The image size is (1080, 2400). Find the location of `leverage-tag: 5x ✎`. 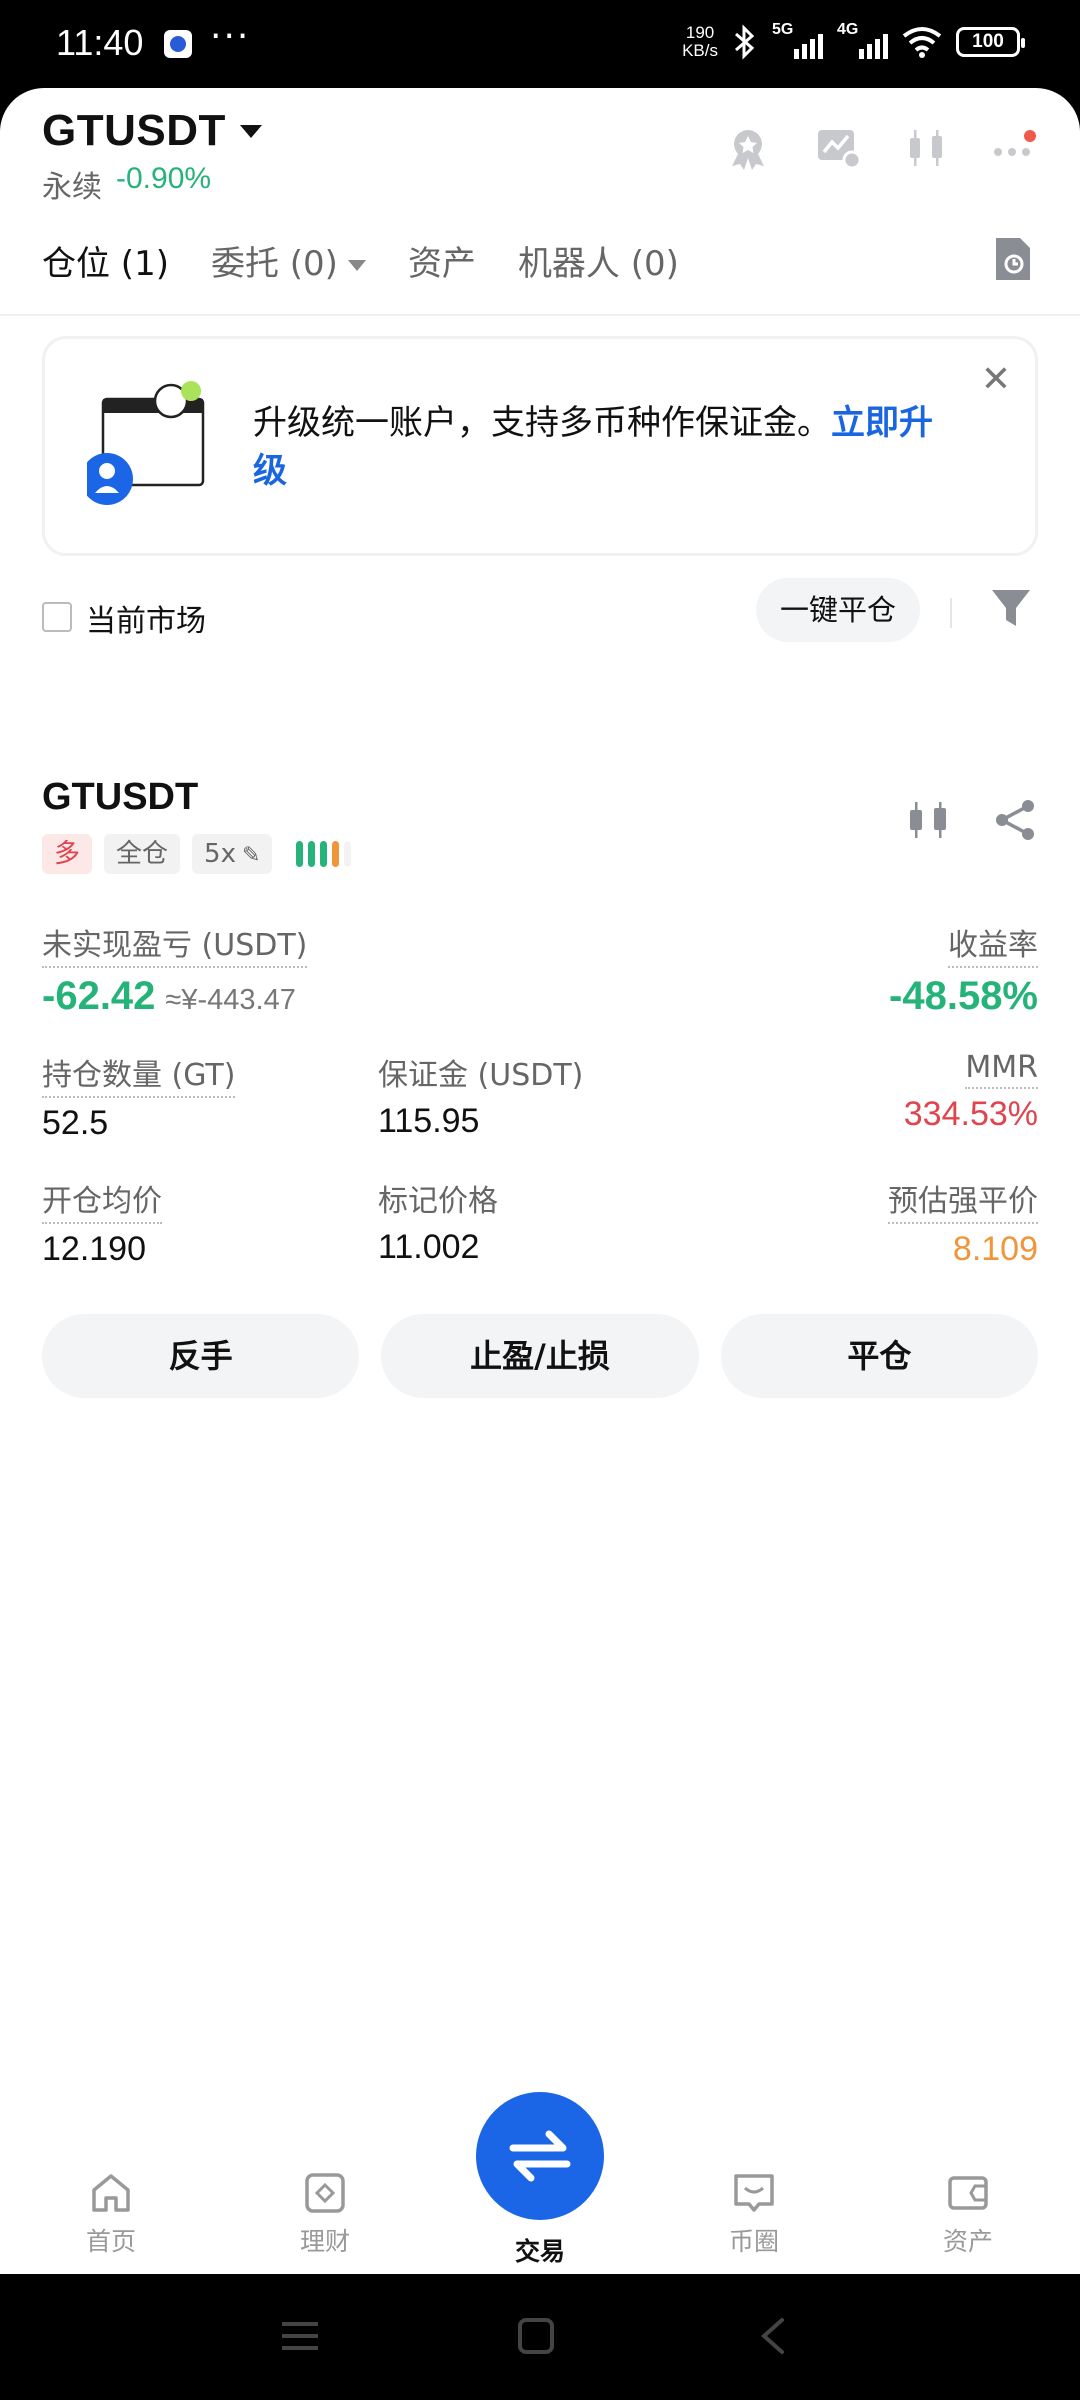

leverage-tag: 5x ✎ is located at coordinates (232, 854).